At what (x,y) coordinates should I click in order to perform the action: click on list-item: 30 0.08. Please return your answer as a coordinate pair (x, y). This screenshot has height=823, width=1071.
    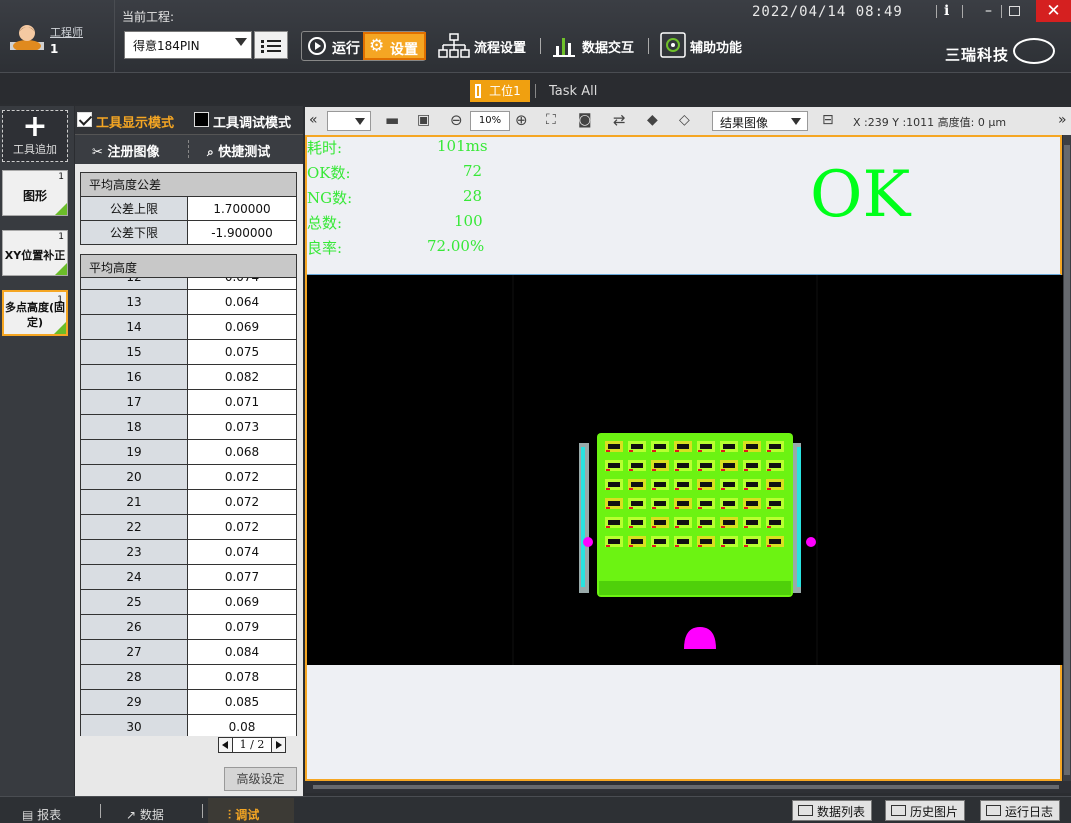
    Looking at the image, I should click on (188, 725).